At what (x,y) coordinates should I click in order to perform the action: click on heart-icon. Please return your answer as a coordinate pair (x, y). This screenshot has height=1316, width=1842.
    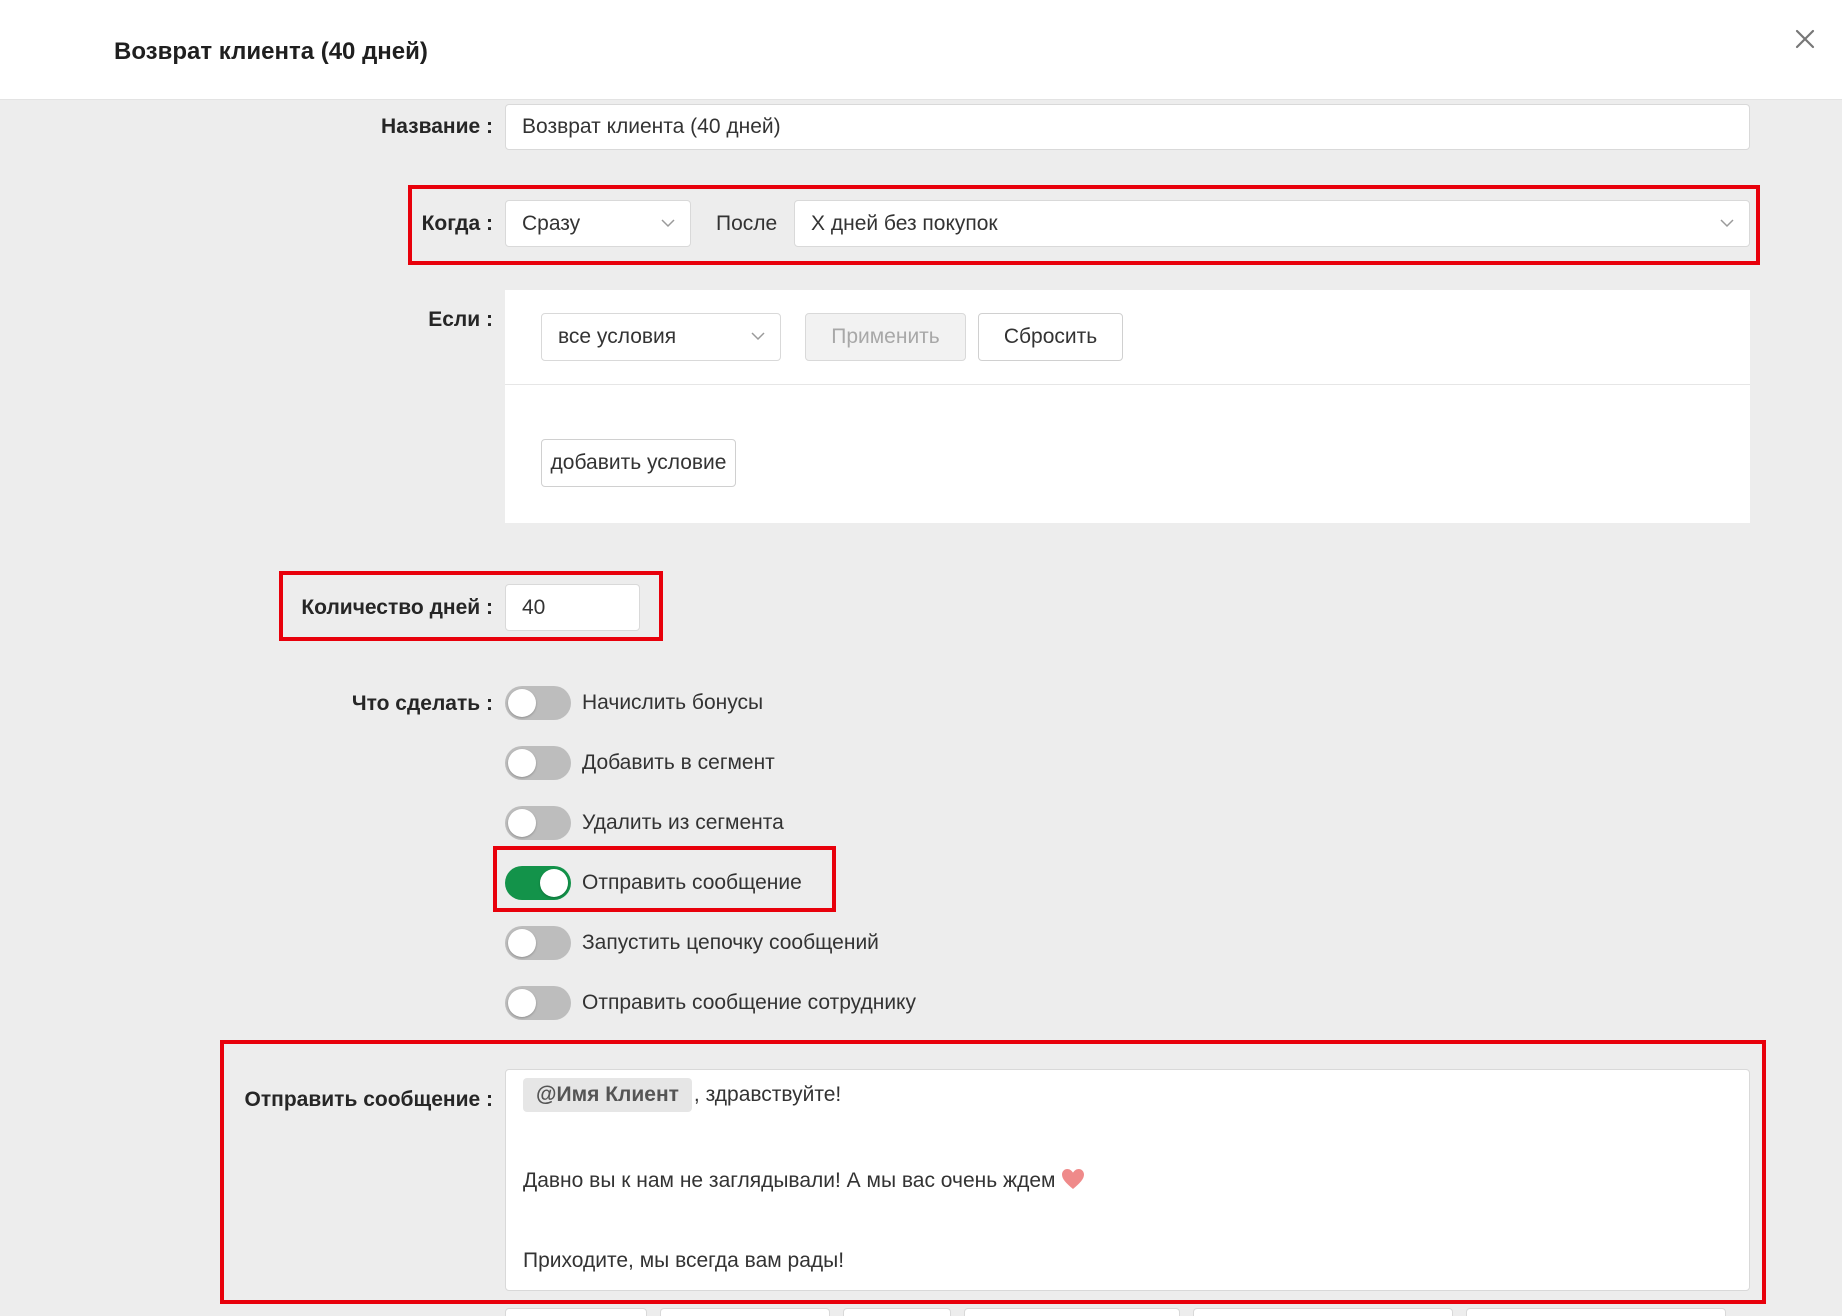
    Looking at the image, I should click on (1073, 1179).